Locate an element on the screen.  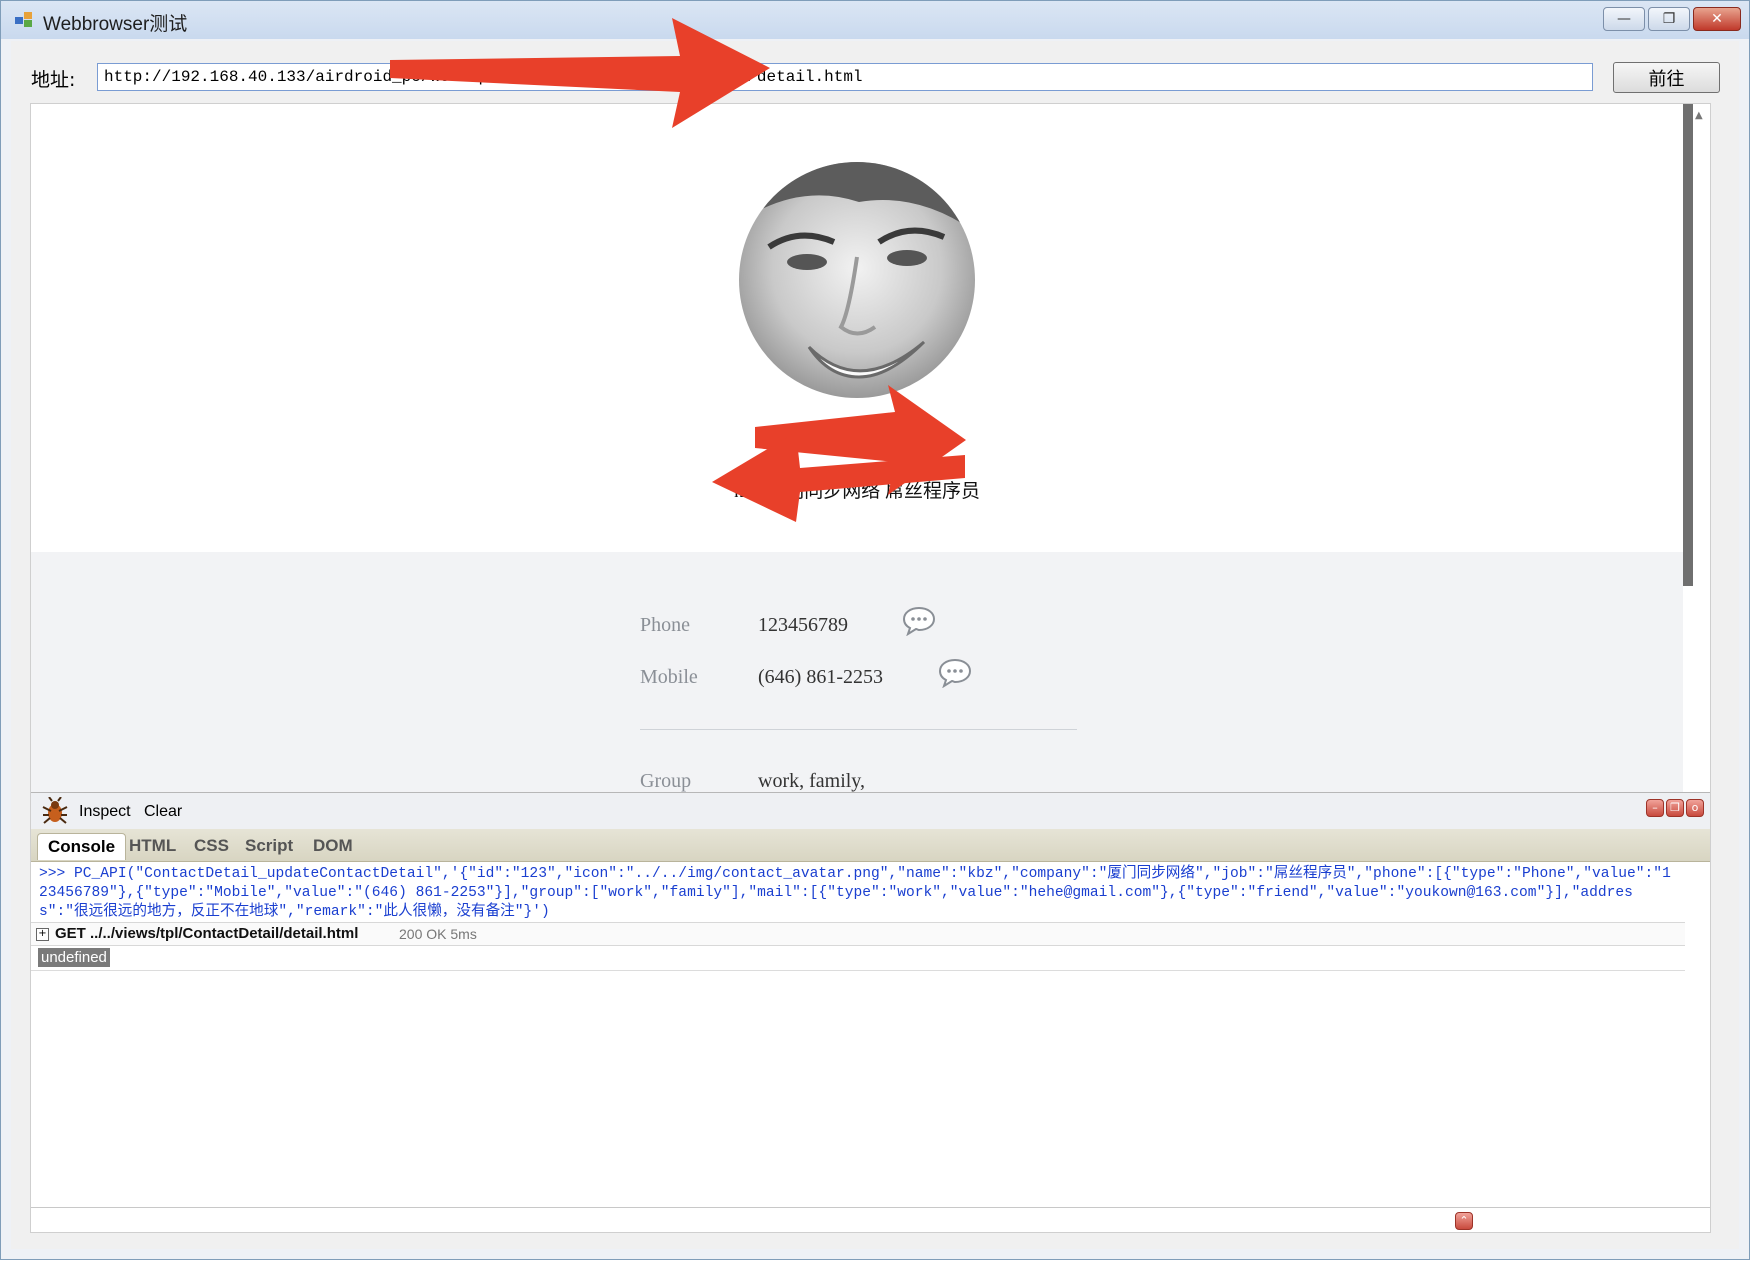
phone-value: 123456789 is located at coordinates (803, 625).